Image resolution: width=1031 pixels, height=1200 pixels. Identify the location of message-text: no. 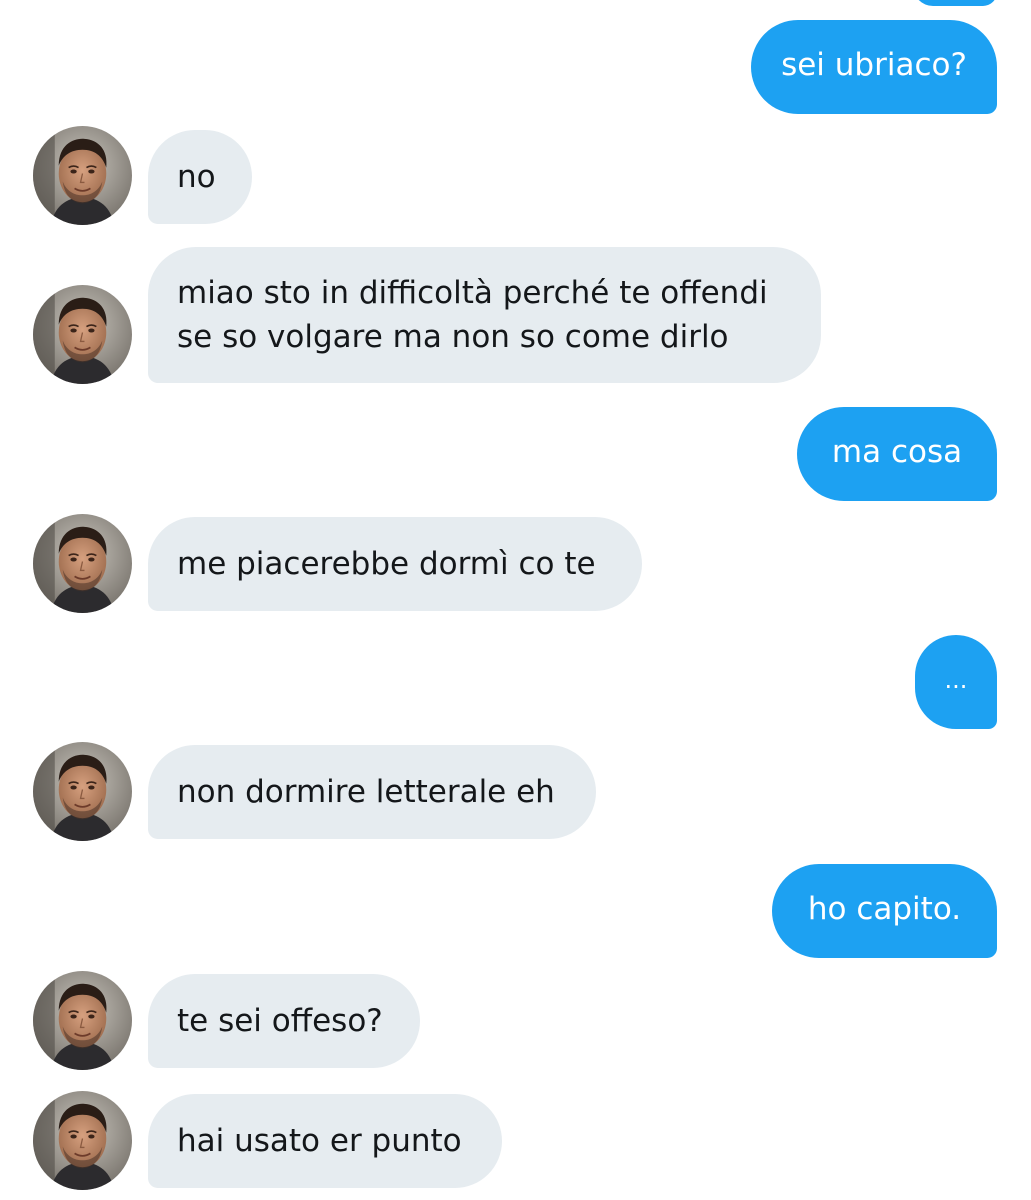
(196, 177).